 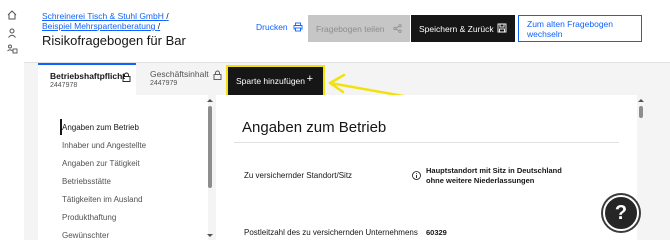 What do you see at coordinates (298, 27) in the screenshot?
I see `printer-icon` at bounding box center [298, 27].